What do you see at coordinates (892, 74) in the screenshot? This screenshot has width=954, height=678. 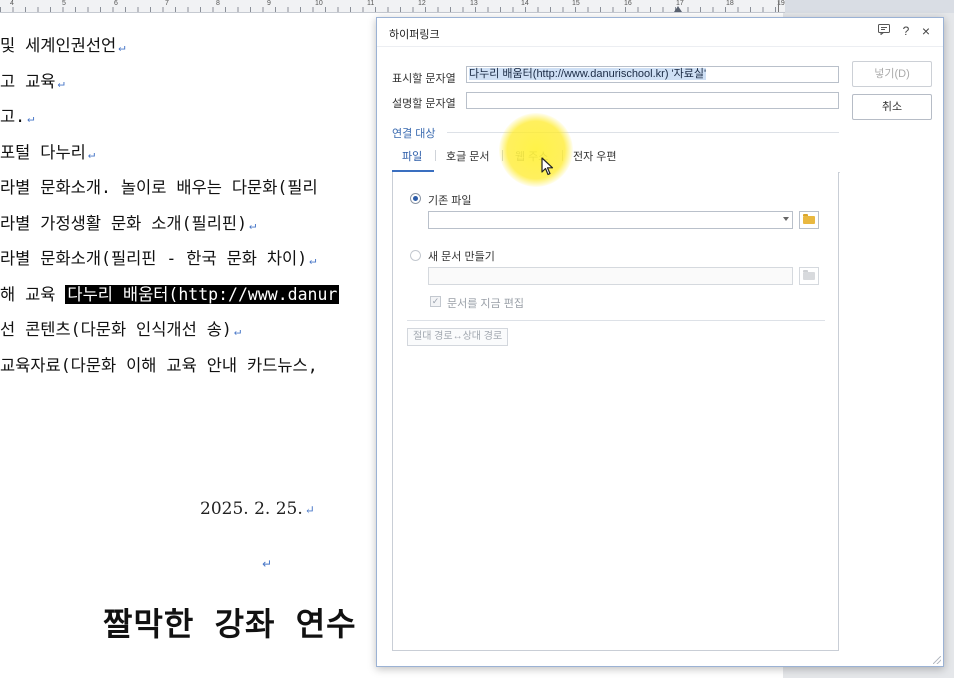 I see `insert-button: 넣기(D)` at bounding box center [892, 74].